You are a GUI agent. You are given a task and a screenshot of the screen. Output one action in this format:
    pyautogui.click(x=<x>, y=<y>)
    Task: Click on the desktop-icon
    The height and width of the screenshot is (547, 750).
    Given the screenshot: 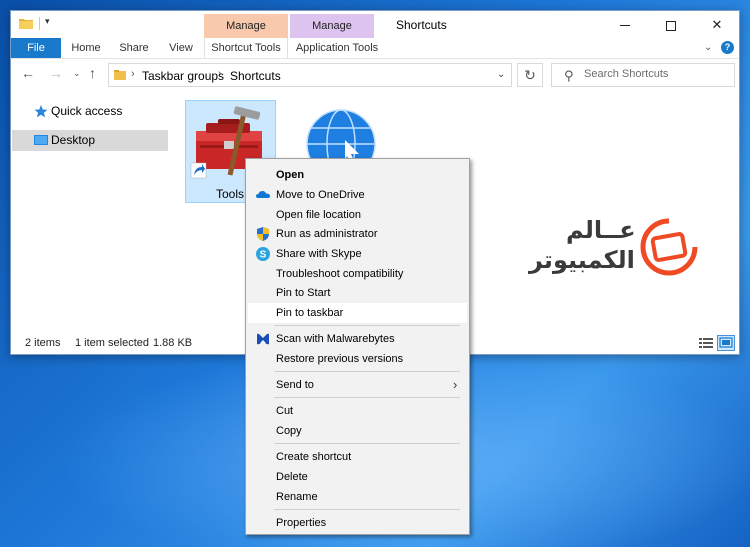 What is the action you would take?
    pyautogui.click(x=41, y=140)
    